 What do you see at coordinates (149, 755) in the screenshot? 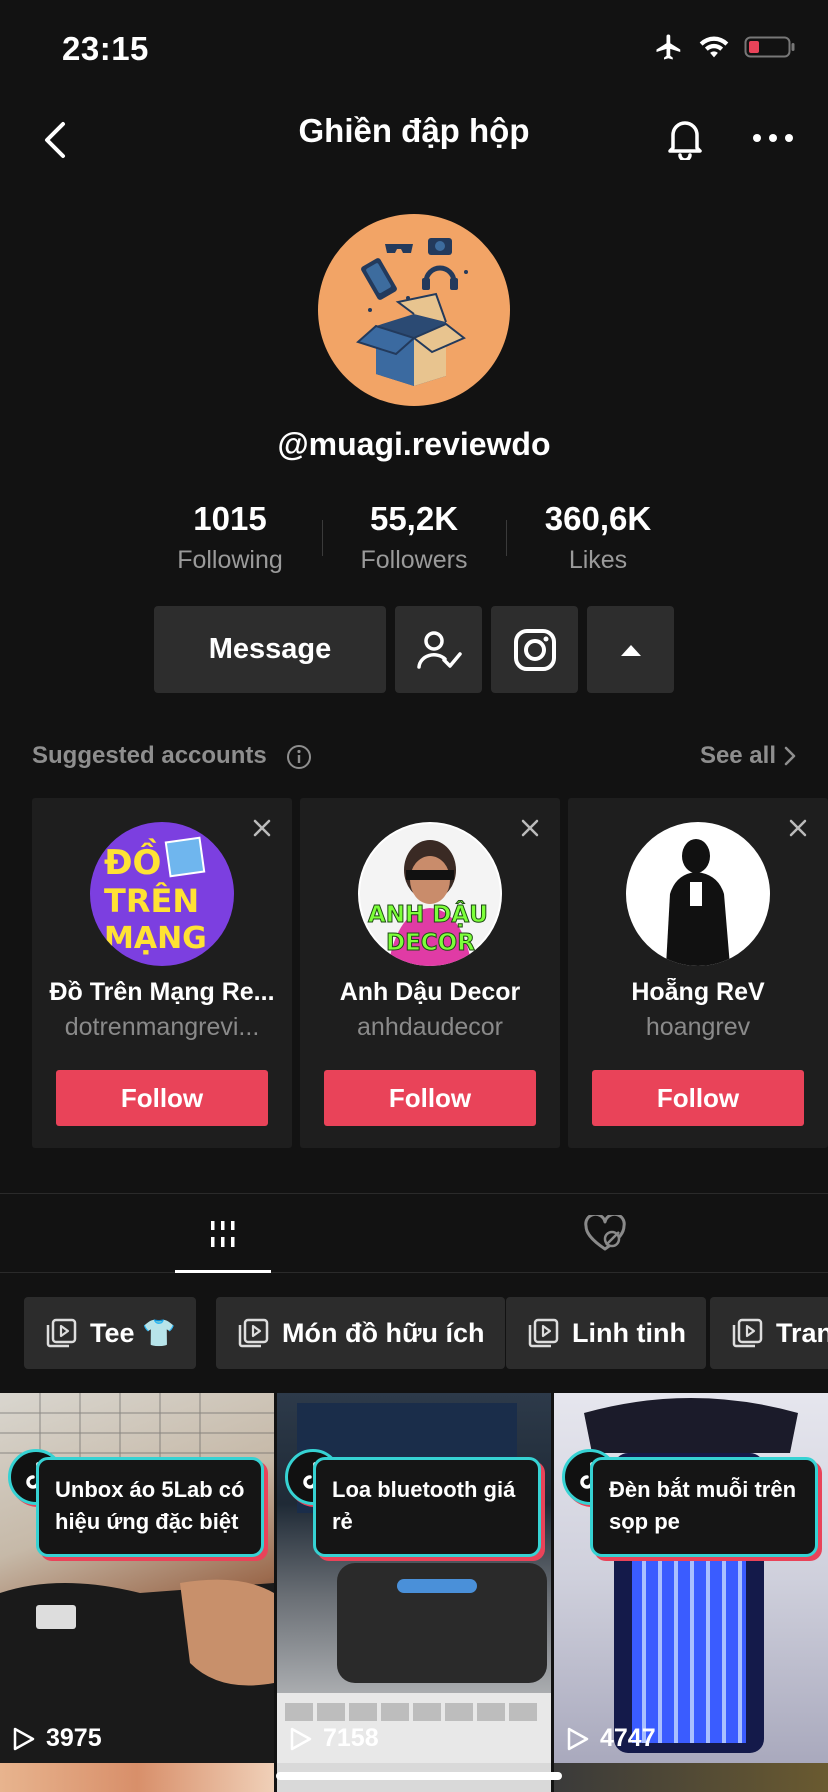
I see `suggested-accounts-title: Suggested accounts` at bounding box center [149, 755].